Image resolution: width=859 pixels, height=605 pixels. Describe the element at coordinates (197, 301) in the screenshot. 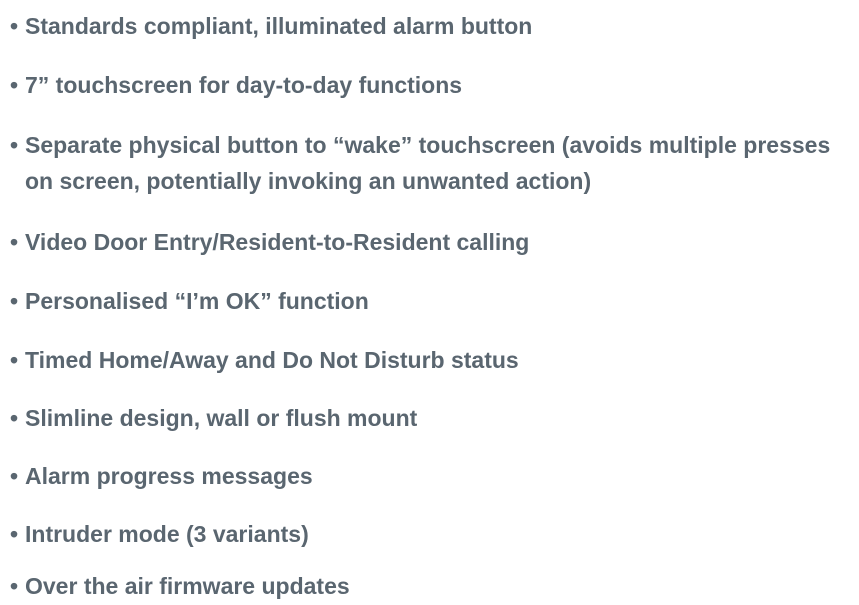

I see `feature-text: Personalised “I’m OK” function` at that location.